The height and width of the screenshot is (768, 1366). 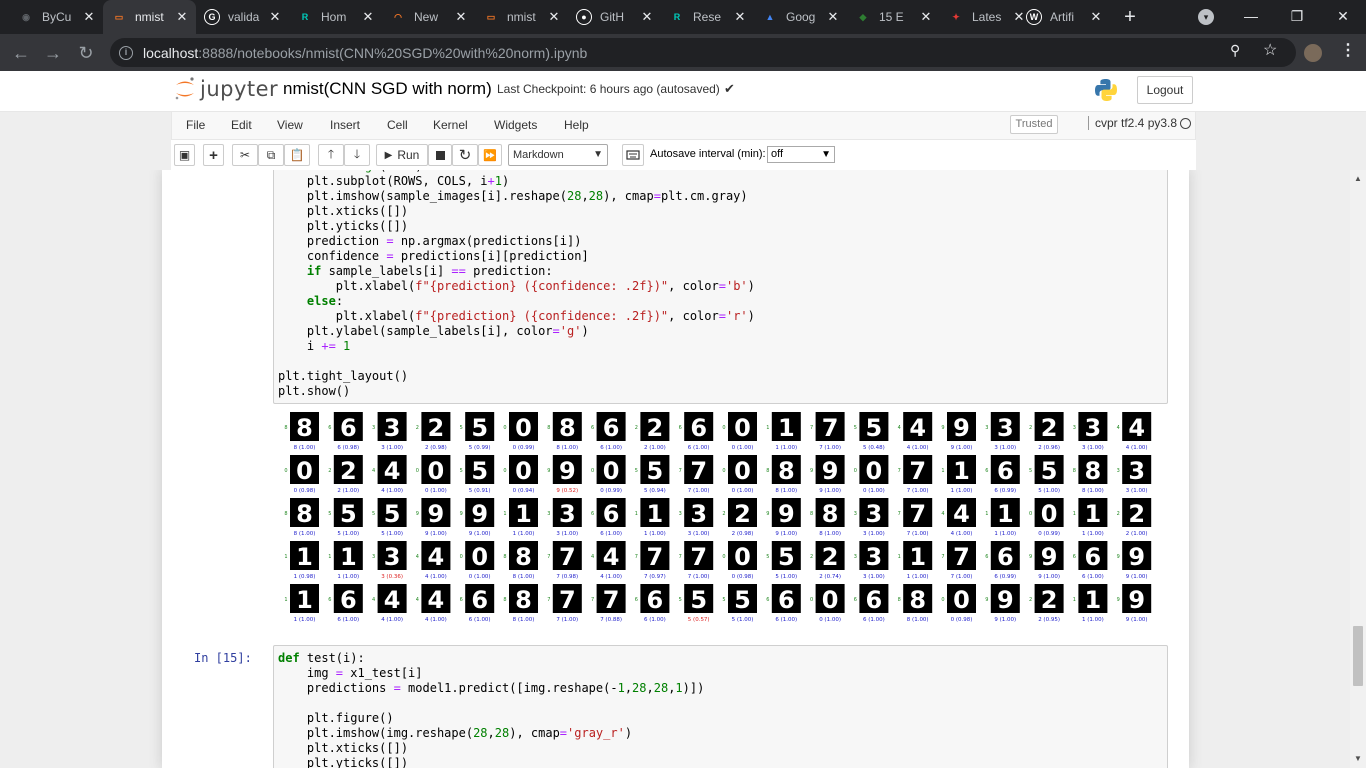 What do you see at coordinates (245, 155) in the screenshot?
I see `cut-icon: ✂` at bounding box center [245, 155].